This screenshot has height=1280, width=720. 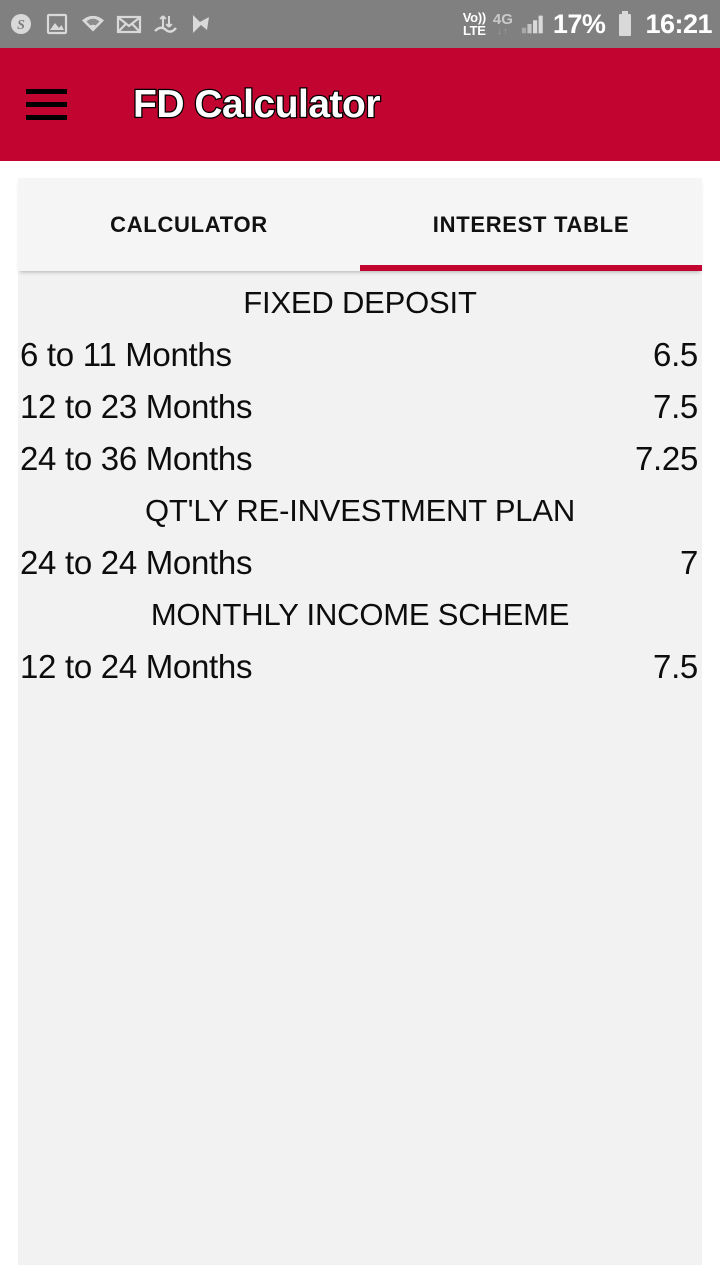 I want to click on status-bar-left-icons: S, so click(x=111, y=24).